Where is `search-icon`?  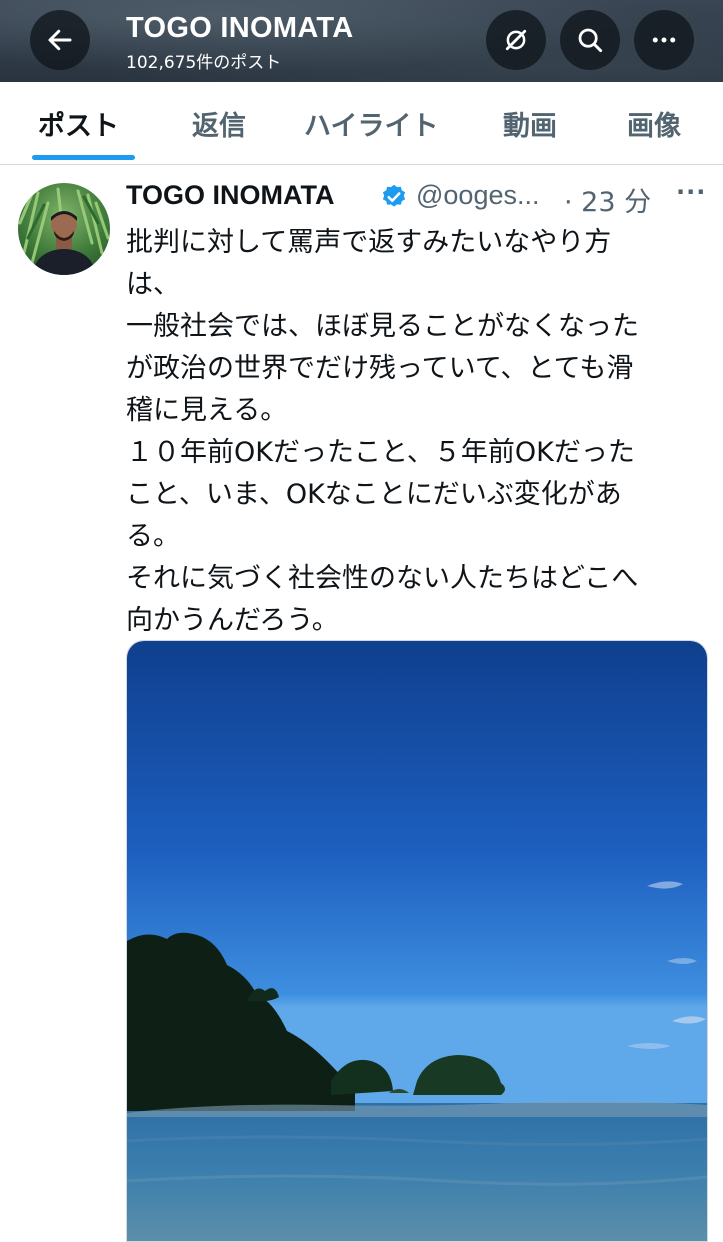
search-icon is located at coordinates (590, 40).